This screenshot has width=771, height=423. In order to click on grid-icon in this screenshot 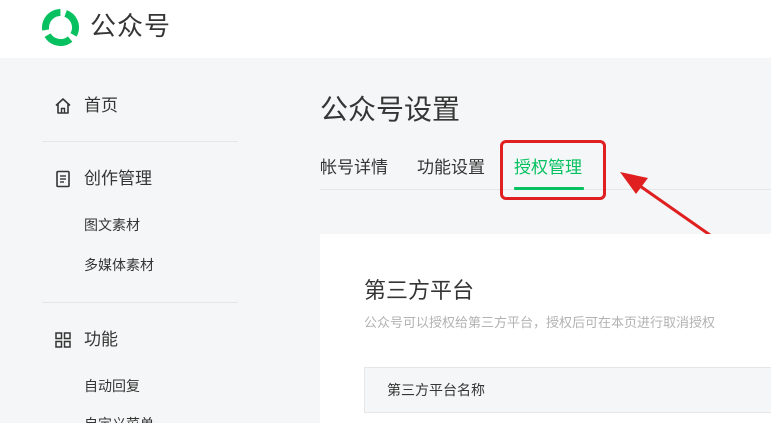, I will do `click(63, 340)`.